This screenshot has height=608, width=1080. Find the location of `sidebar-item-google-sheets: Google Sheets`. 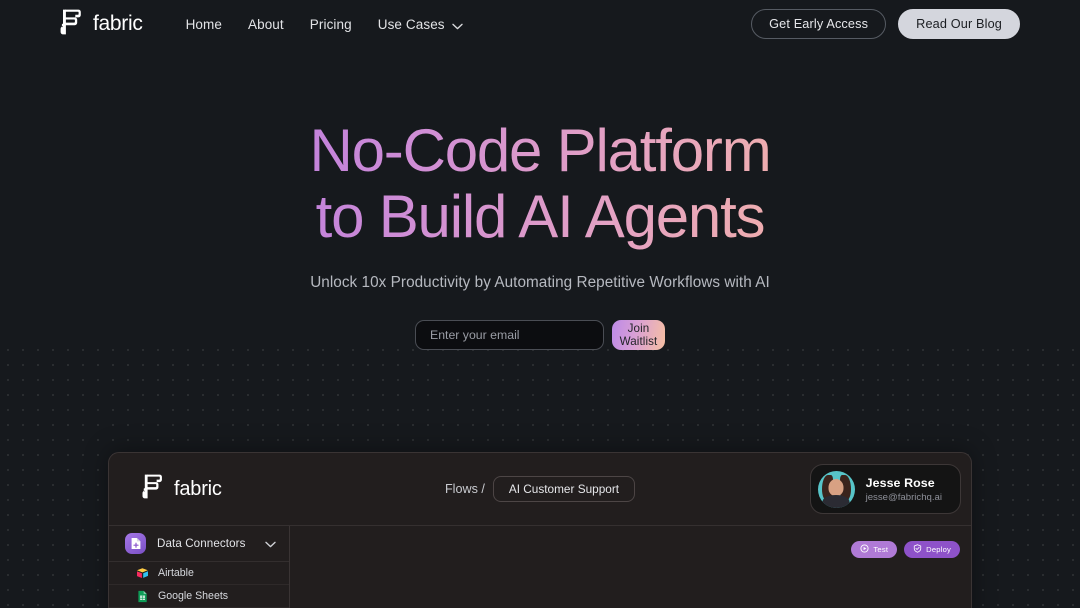

sidebar-item-google-sheets: Google Sheets is located at coordinates (199, 596).